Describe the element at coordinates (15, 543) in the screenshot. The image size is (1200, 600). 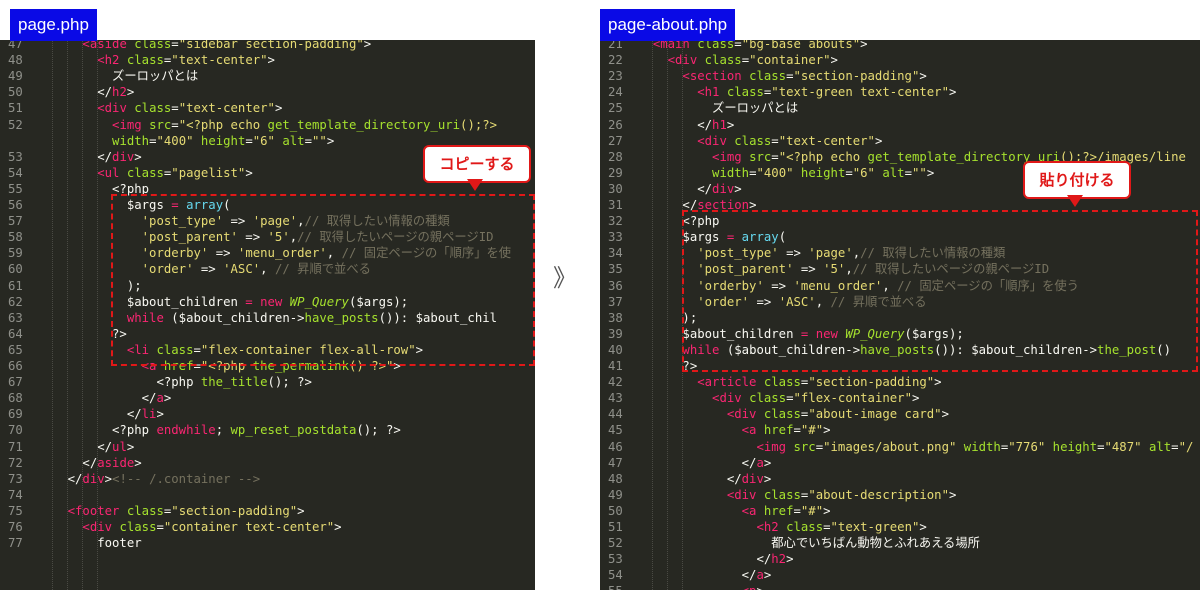
I see `line-number: 77` at that location.